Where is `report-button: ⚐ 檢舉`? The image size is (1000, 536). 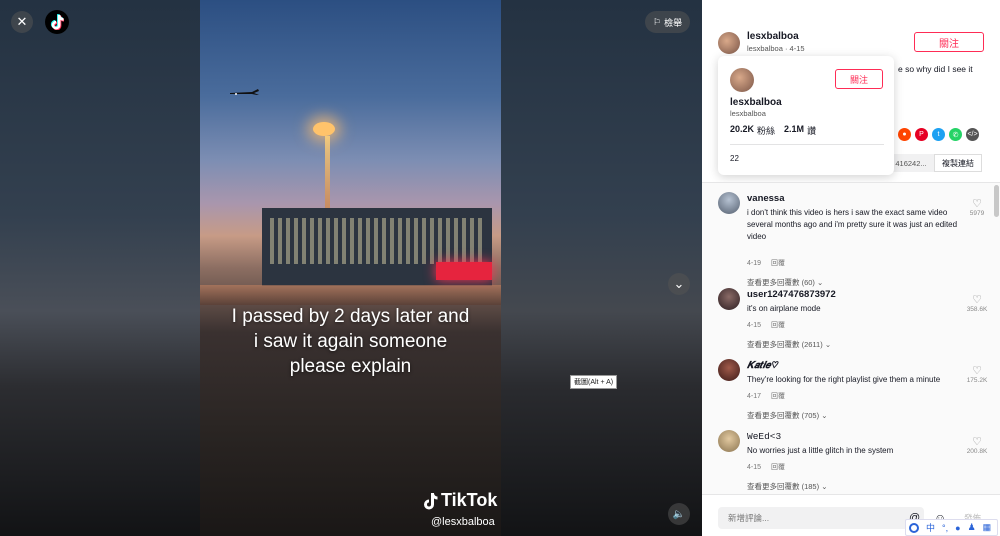
report-button: ⚐ 檢舉 is located at coordinates (668, 22).